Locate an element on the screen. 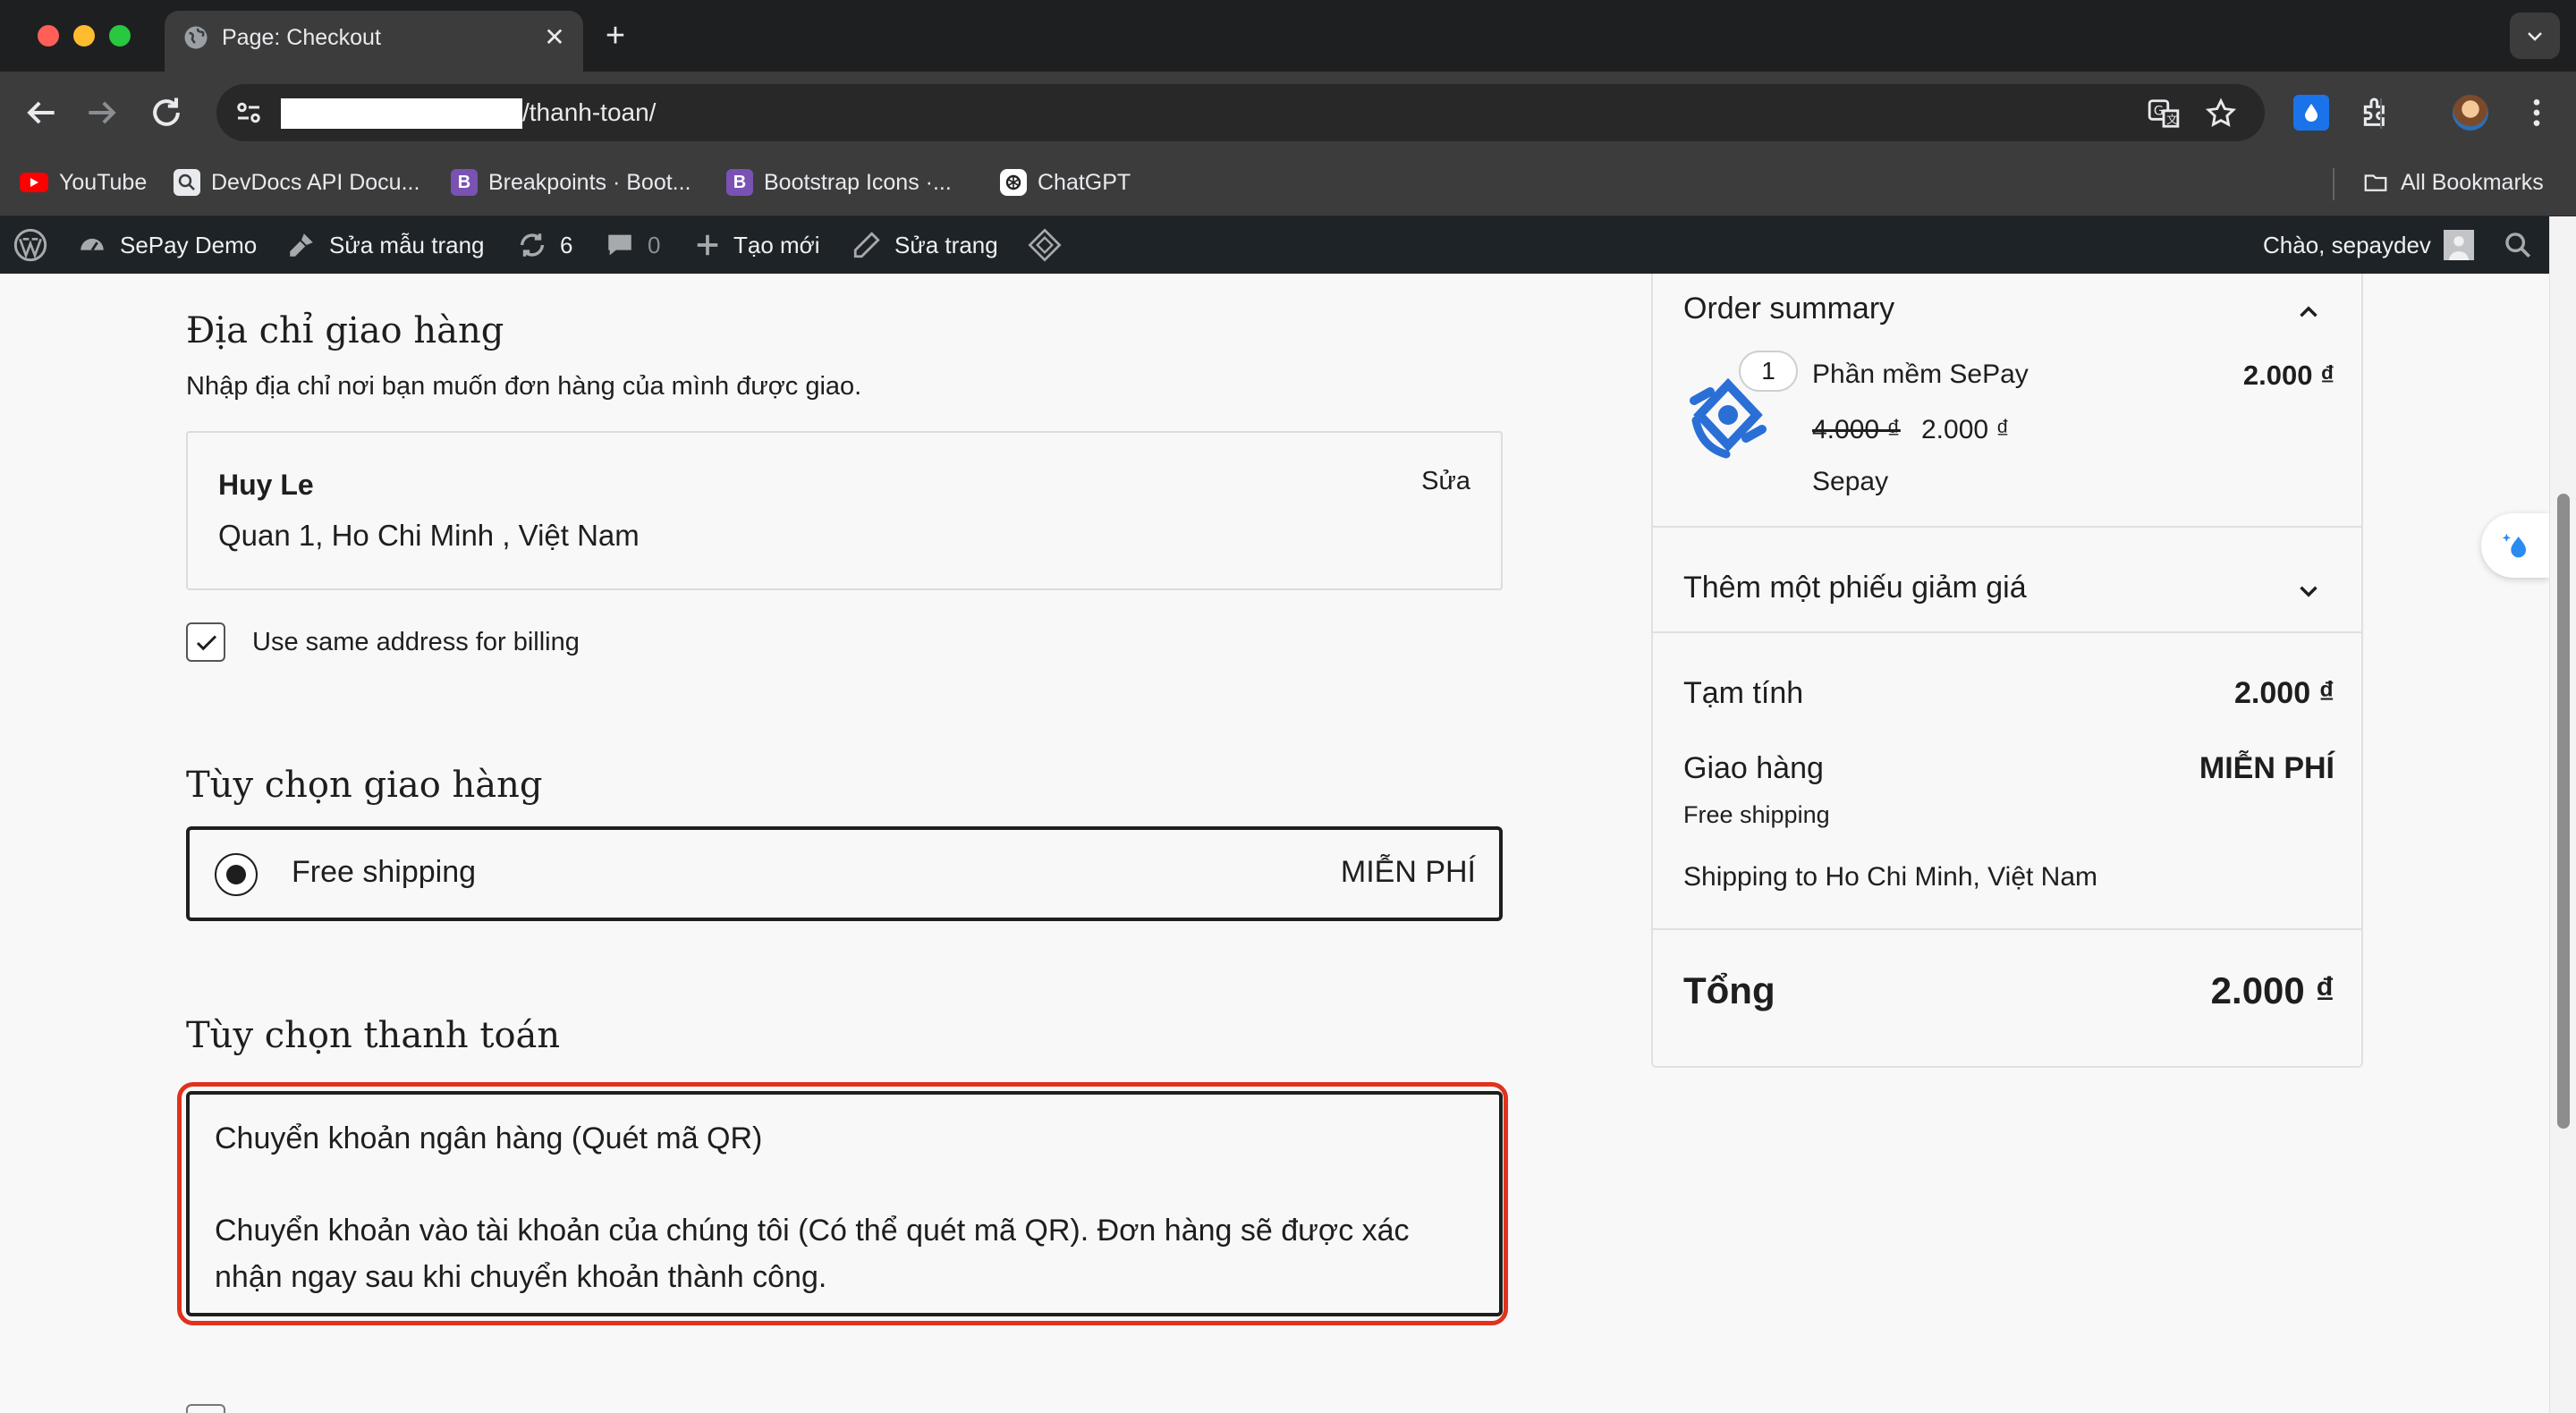  diamond-plugin-icon is located at coordinates (1045, 245).